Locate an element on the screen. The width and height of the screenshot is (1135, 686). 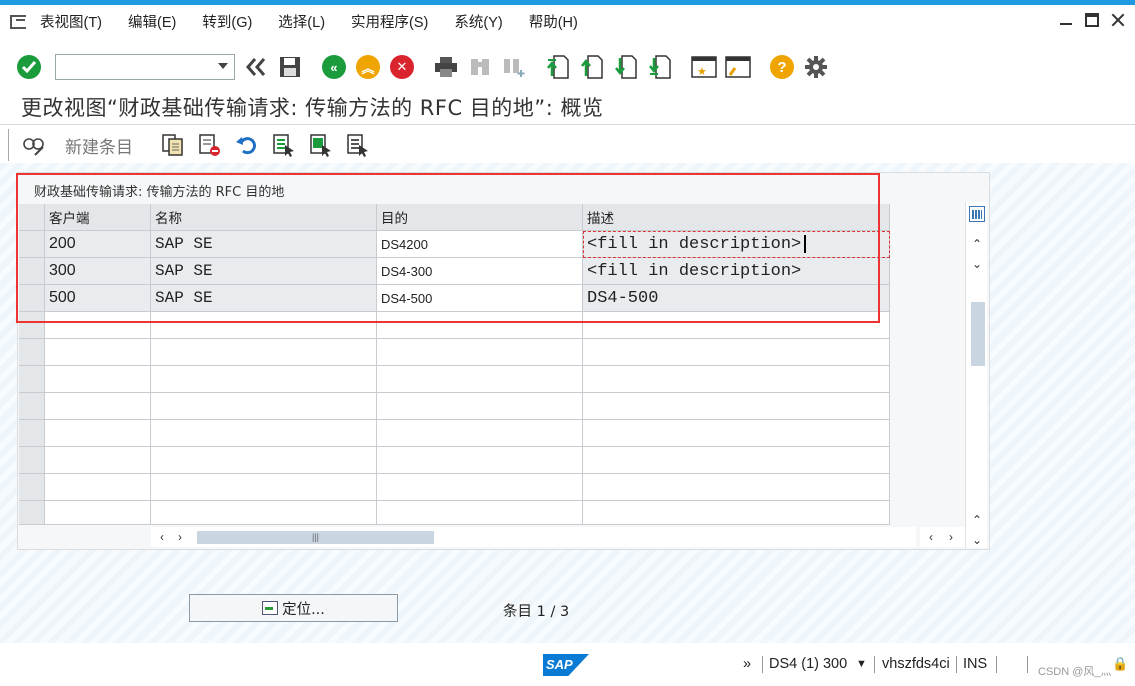
select-block-icon is located at coordinates (321, 145).